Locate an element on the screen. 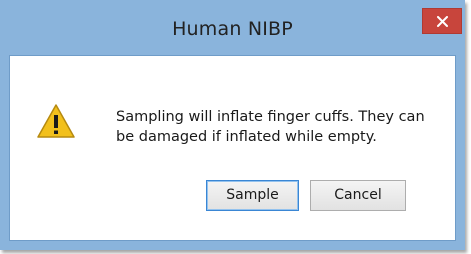 This screenshot has width=471, height=254. sample-button: Sample is located at coordinates (252, 195).